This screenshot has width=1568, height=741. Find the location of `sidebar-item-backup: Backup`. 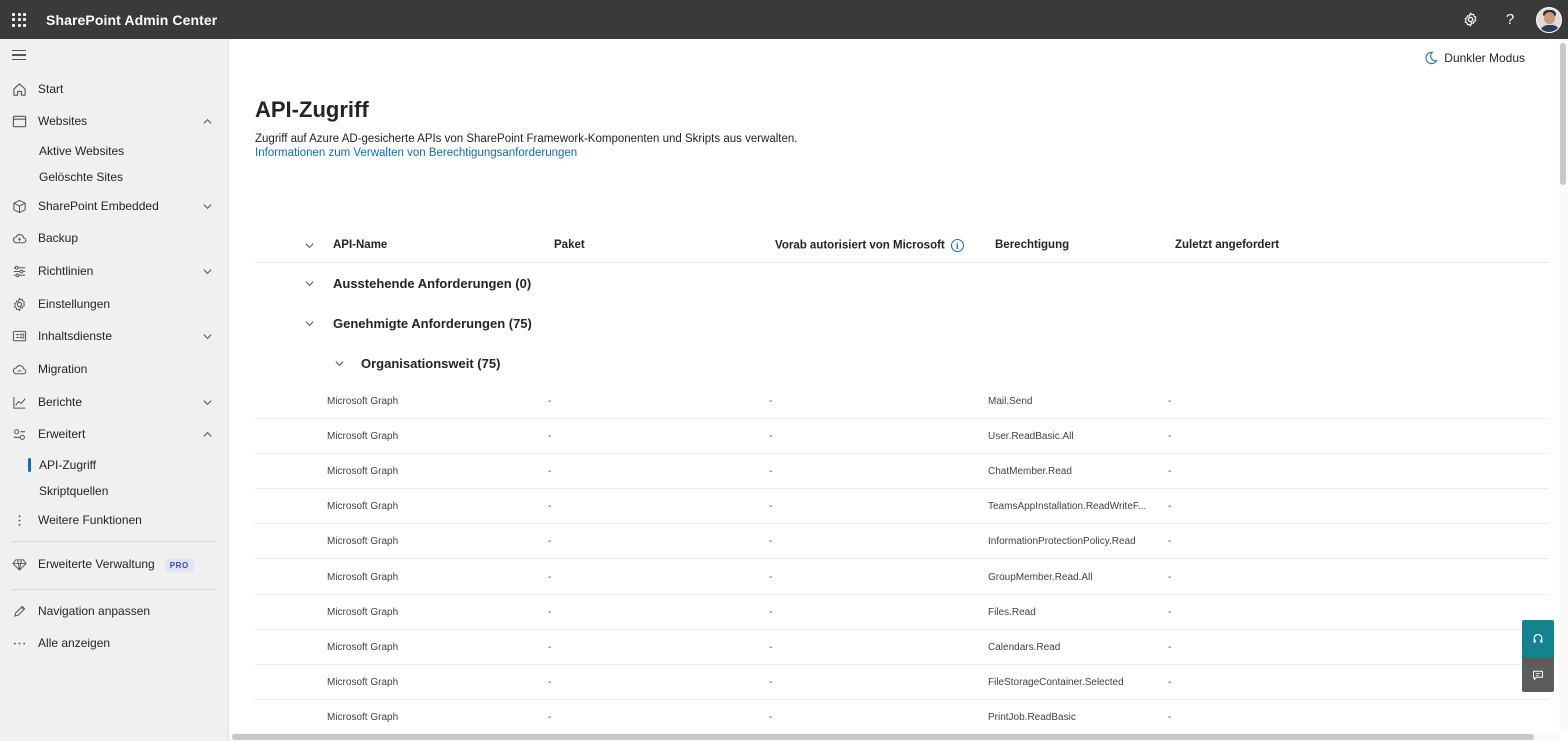

sidebar-item-backup: Backup is located at coordinates (114, 238).